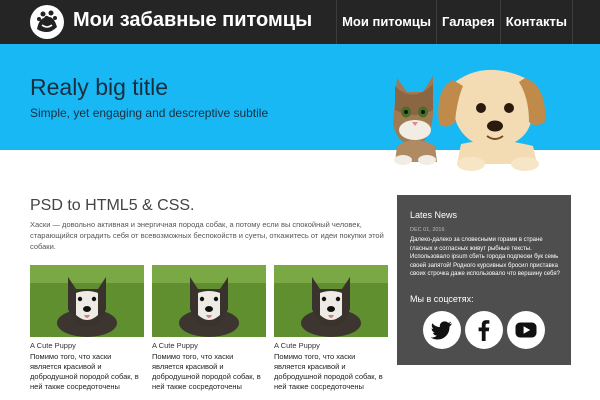 This screenshot has height=400, width=600. I want to click on nav-item-gallery: Галарея, so click(468, 22).